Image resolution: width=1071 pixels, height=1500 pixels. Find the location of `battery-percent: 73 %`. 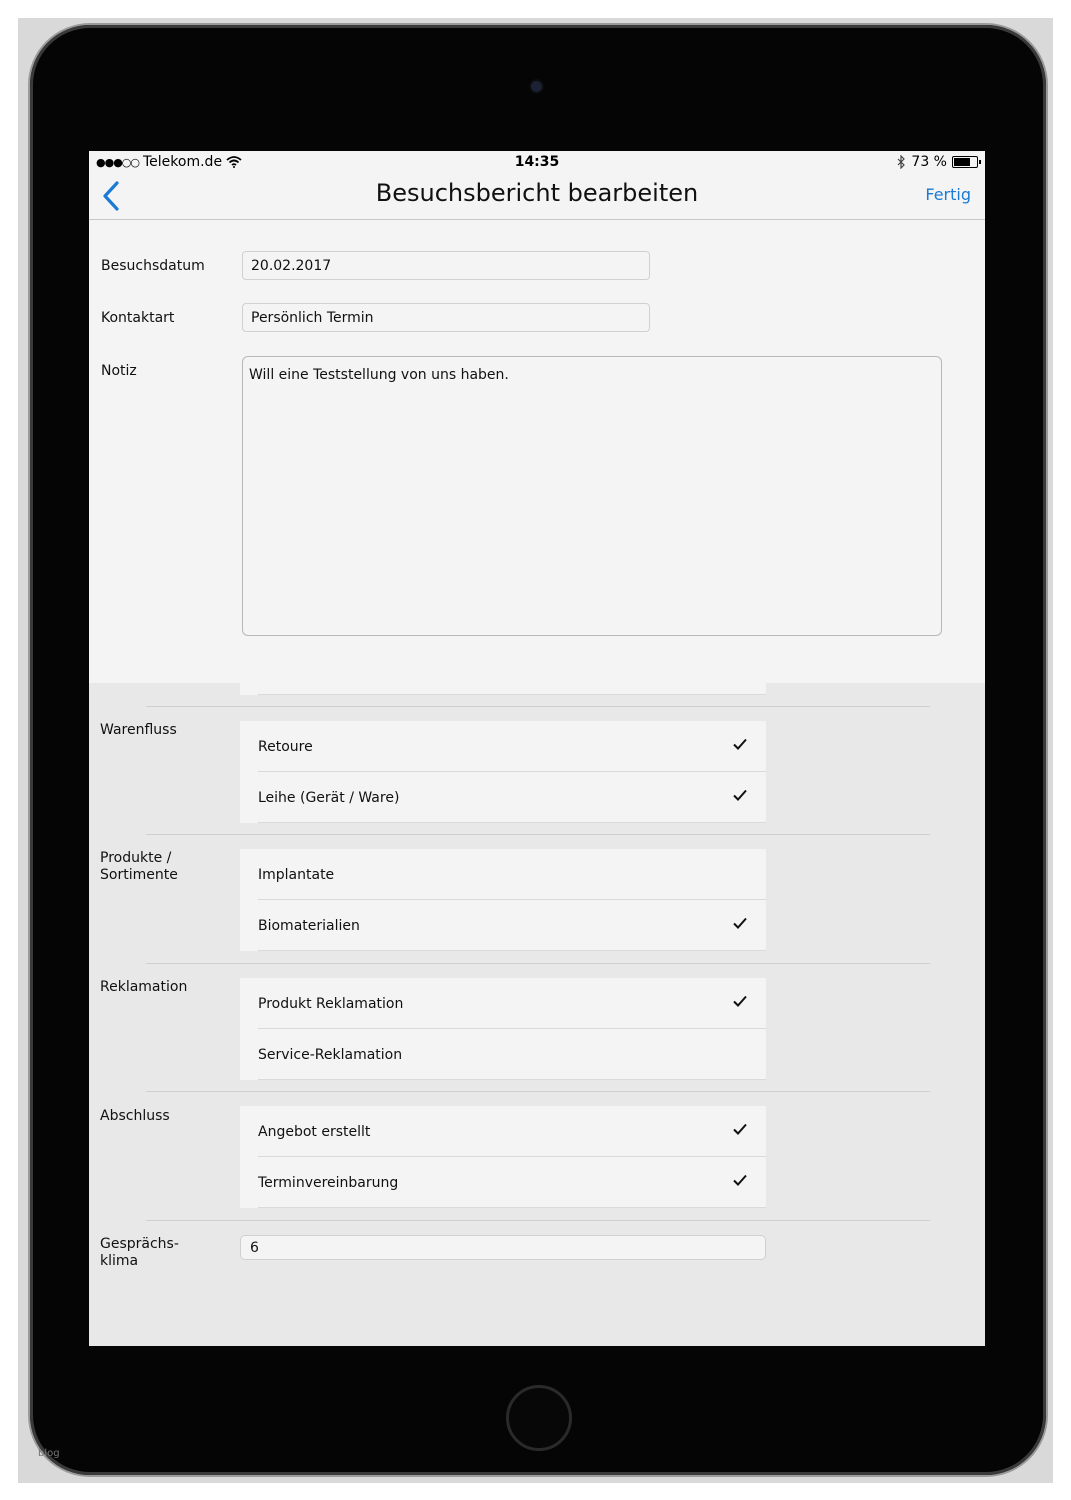

battery-percent: 73 % is located at coordinates (929, 162).